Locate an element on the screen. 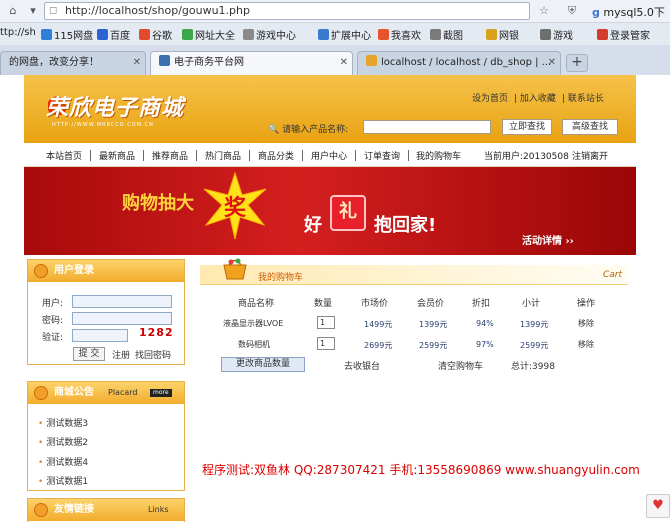 The height and width of the screenshot is (522, 670). site-shortcut: g mysql5.0下 is located at coordinates (628, 12).